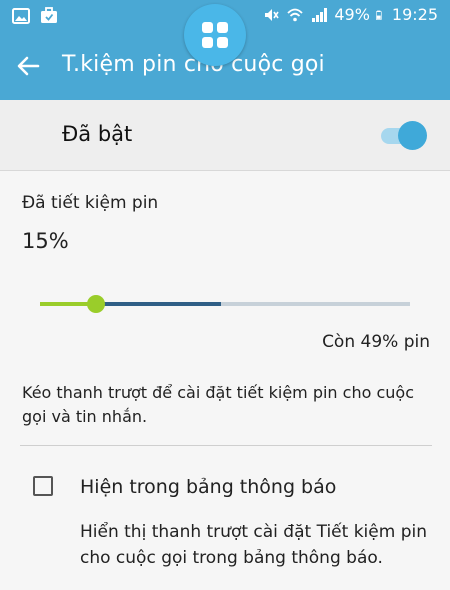 The height and width of the screenshot is (590, 450). Describe the element at coordinates (208, 487) in the screenshot. I see `show-in-notification-label: Hiện trong bảng thông báo` at that location.